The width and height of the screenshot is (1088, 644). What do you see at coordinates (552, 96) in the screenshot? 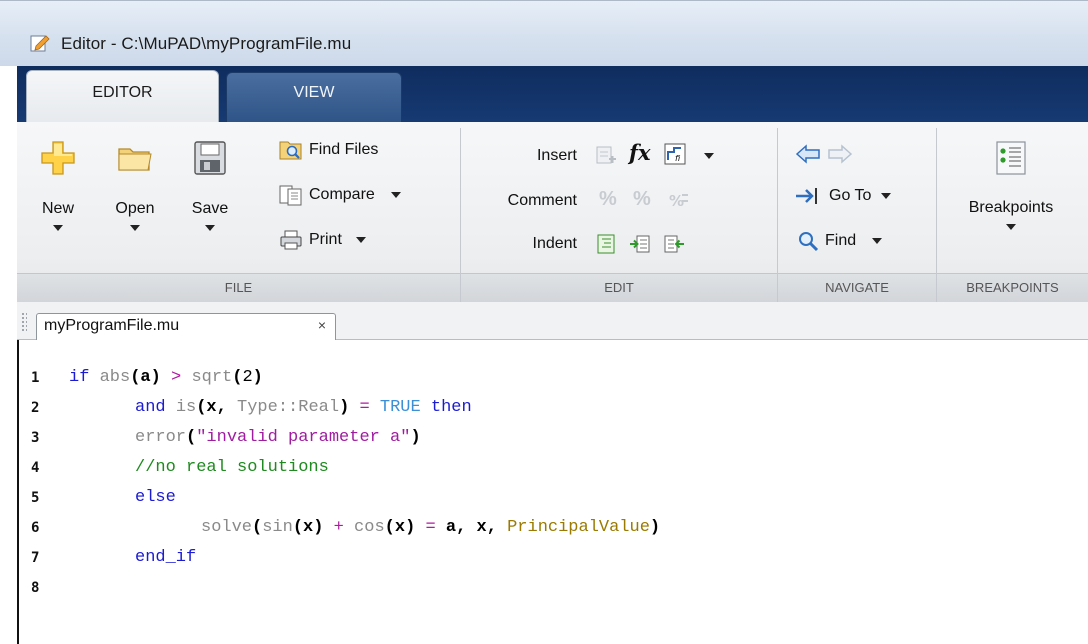
I see `ribbon-tab-strip: EDITOR VIEW` at bounding box center [552, 96].